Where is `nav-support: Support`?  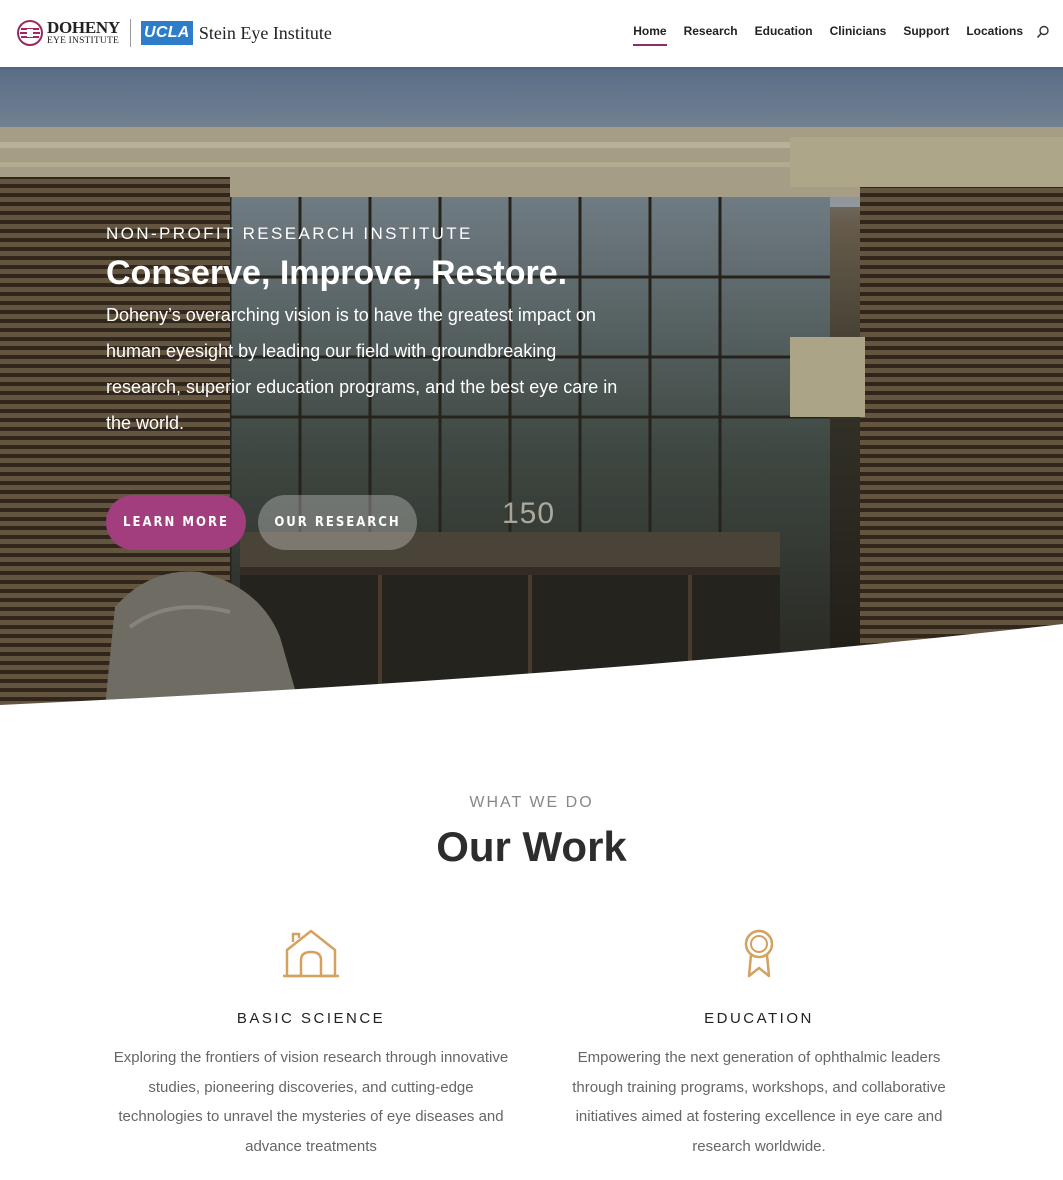
nav-support: Support is located at coordinates (926, 35).